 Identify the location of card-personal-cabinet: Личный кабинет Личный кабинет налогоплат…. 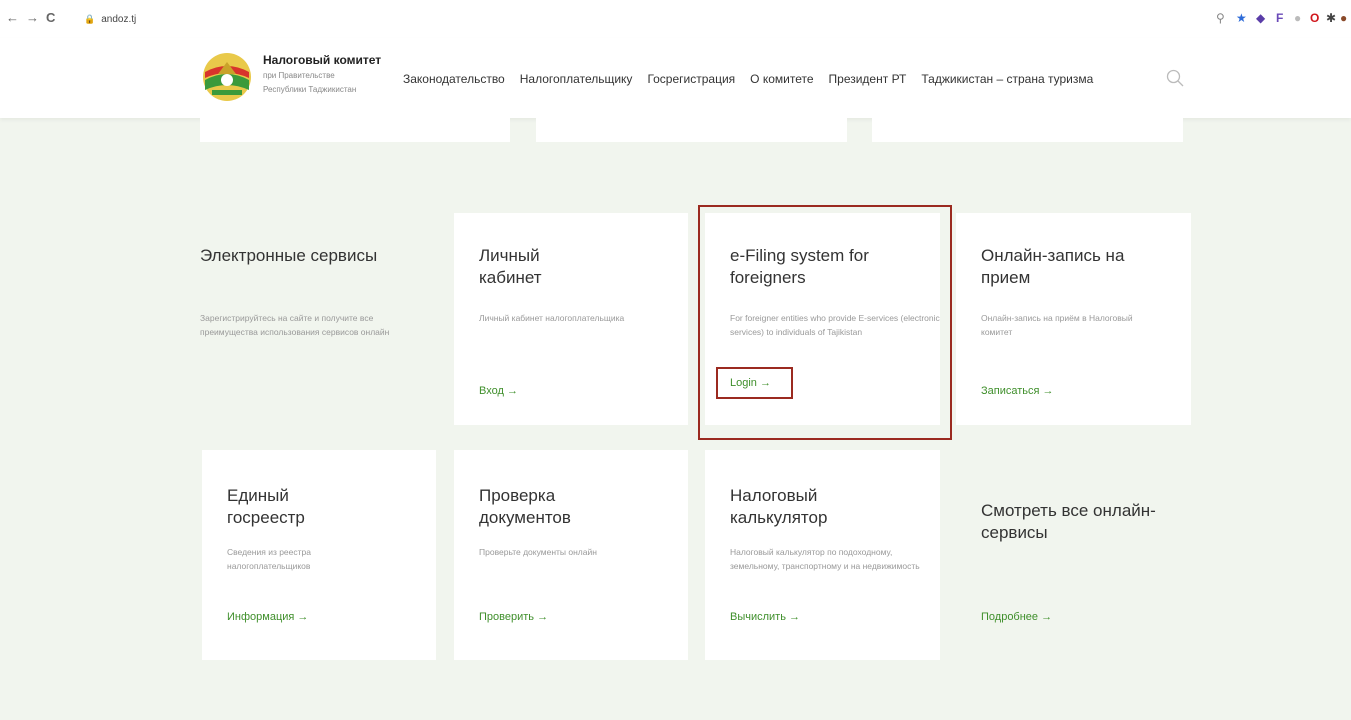
(571, 319).